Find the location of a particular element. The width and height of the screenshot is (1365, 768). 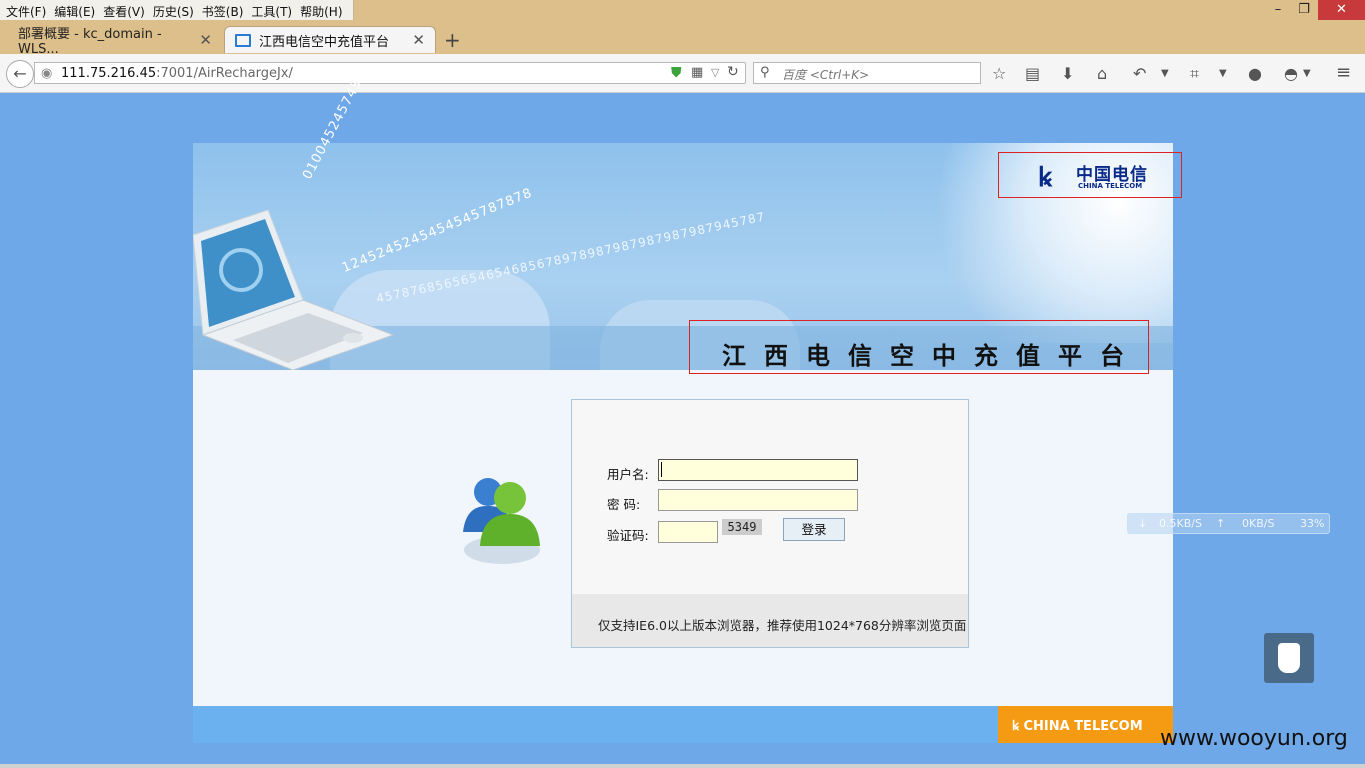

menu-history: 历史(S) is located at coordinates (175, 10).